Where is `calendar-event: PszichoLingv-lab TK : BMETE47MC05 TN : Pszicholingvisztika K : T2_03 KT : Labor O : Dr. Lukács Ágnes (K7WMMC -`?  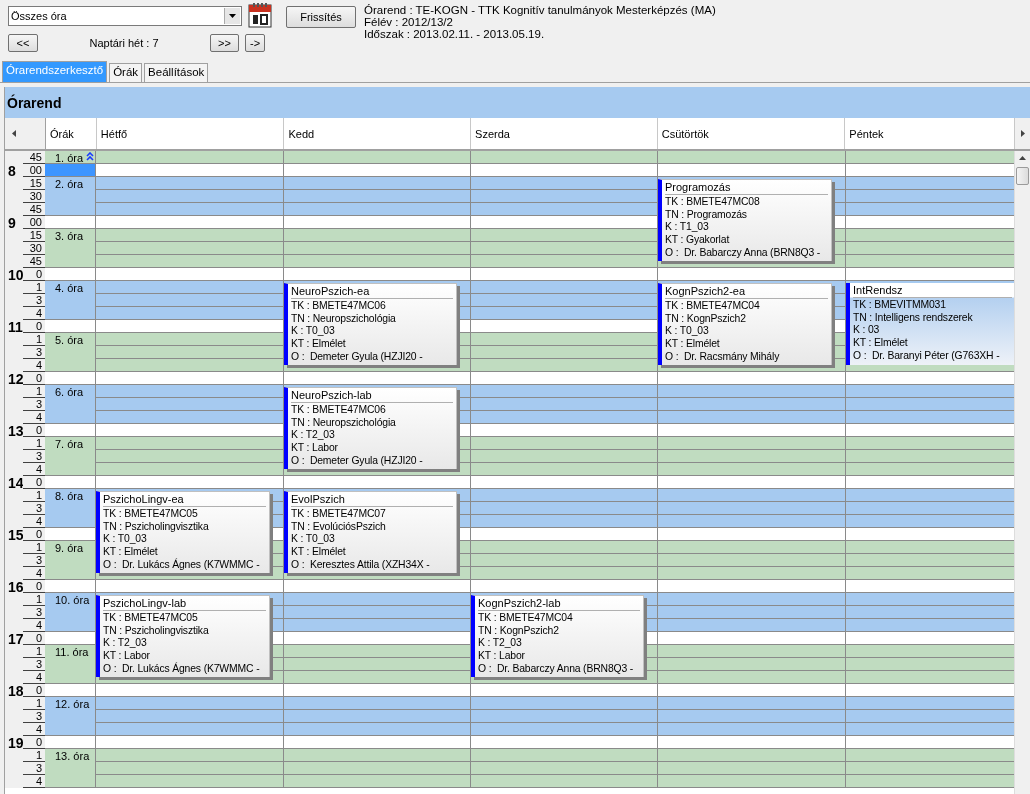 calendar-event: PszichoLingv-lab TK : BMETE47MC05 TN : Pszicholingvisztika K : T2_03 KT : Labor O : Dr. Lukács Ágnes (K7WMMC - is located at coordinates (183, 636).